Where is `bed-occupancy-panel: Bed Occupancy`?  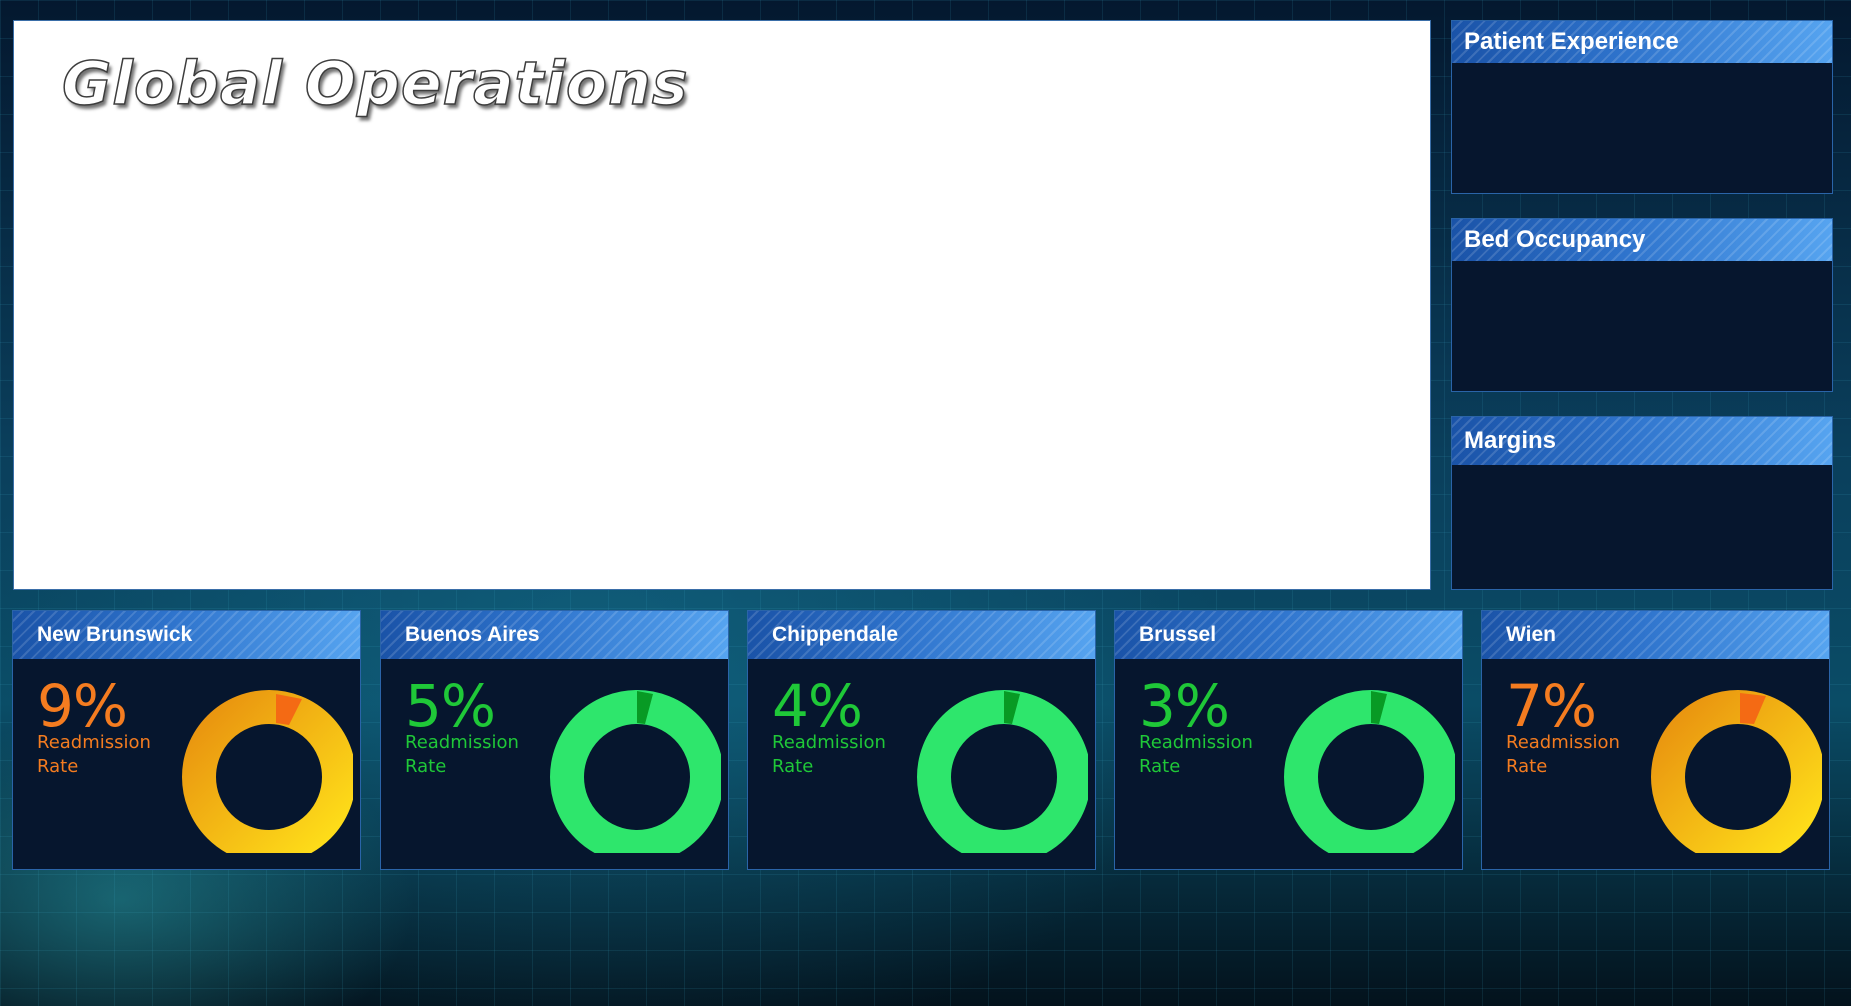
bed-occupancy-panel: Bed Occupancy is located at coordinates (1642, 305).